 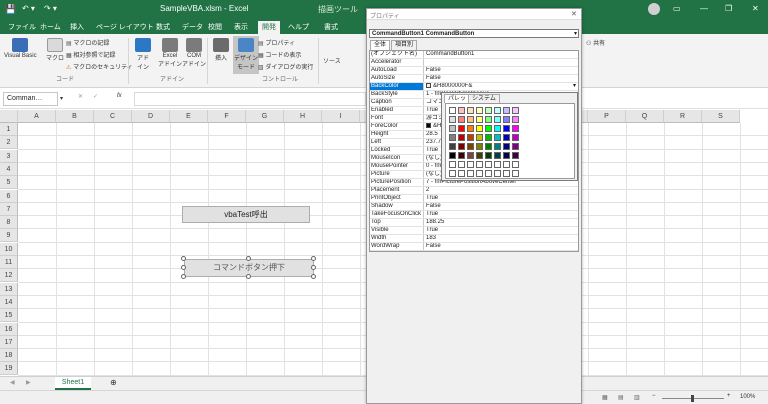 What do you see at coordinates (143, 54) in the screenshot?
I see `addin-button: アド イン` at bounding box center [143, 54].